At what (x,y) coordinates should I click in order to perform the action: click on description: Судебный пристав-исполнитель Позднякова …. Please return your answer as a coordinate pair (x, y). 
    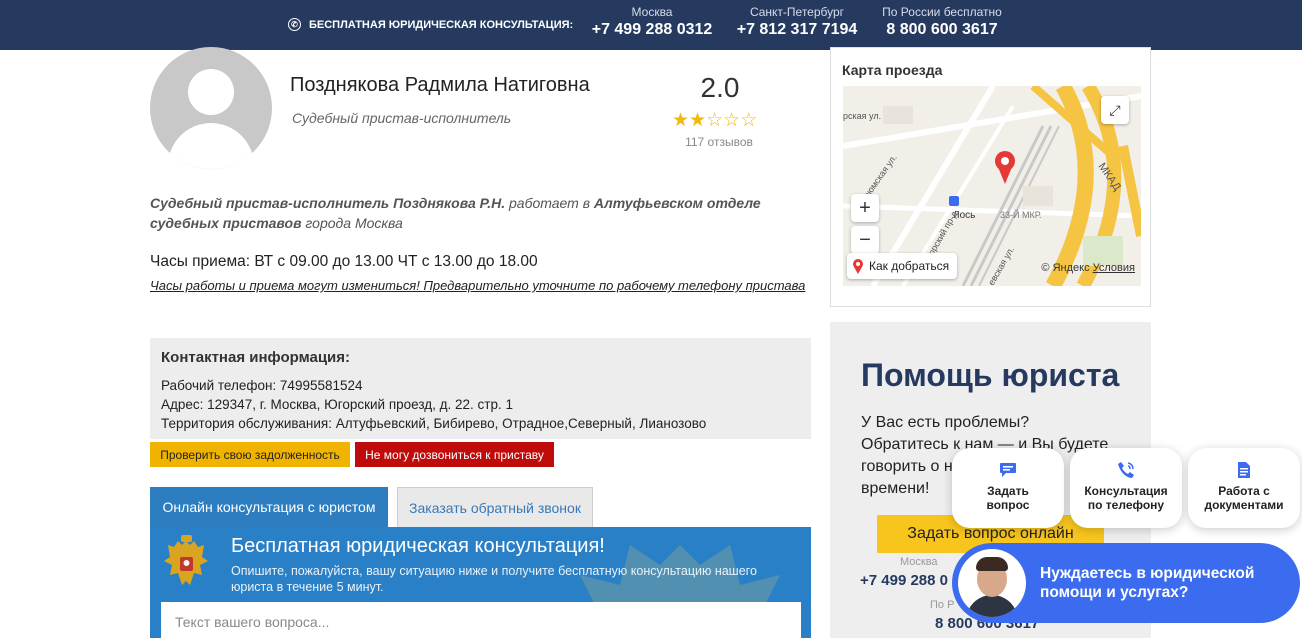
    Looking at the image, I should click on (470, 213).